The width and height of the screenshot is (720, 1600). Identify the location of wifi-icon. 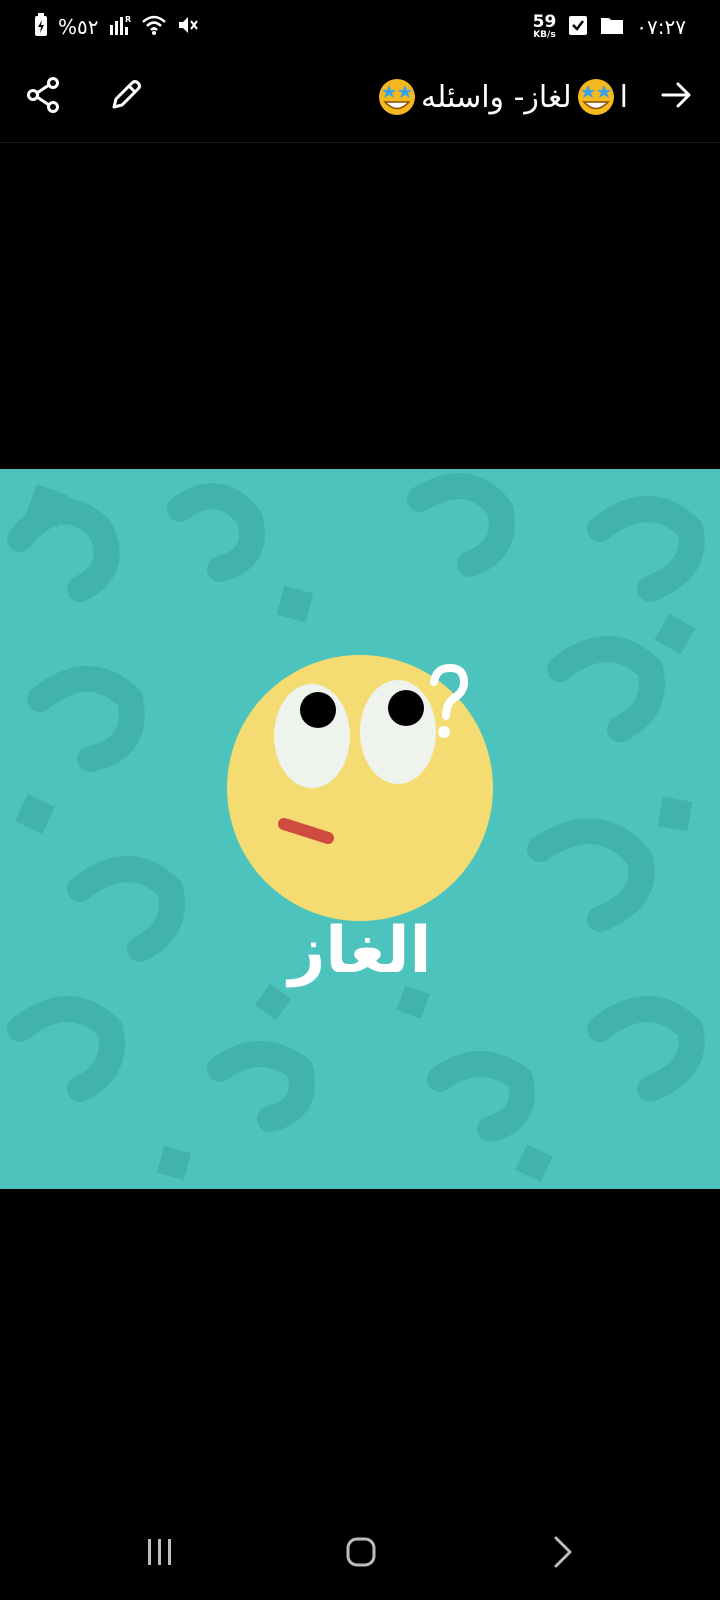
(154, 27).